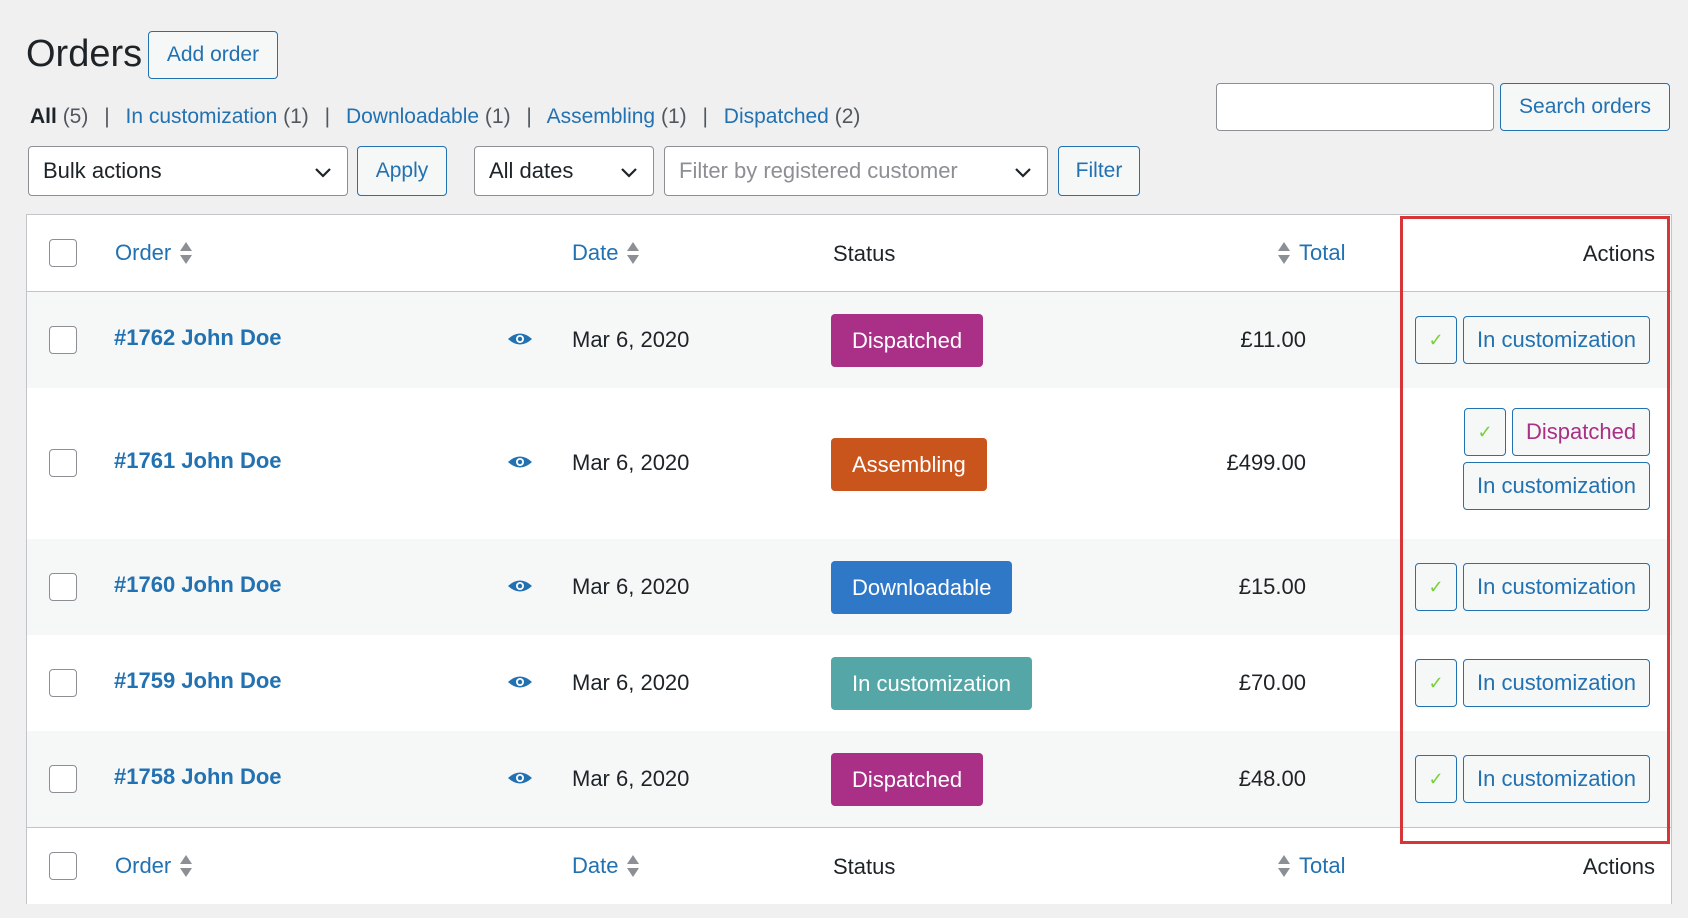 Image resolution: width=1688 pixels, height=918 pixels. What do you see at coordinates (1581, 432) in the screenshot?
I see `dispatched-action-button: Dispatched` at bounding box center [1581, 432].